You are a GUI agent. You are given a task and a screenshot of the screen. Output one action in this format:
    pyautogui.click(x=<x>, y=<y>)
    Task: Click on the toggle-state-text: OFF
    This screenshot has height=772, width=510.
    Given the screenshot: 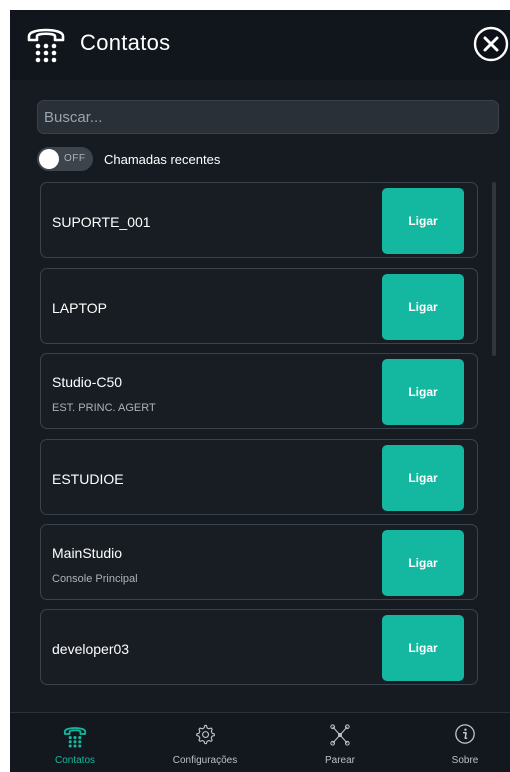 What is the action you would take?
    pyautogui.click(x=75, y=158)
    